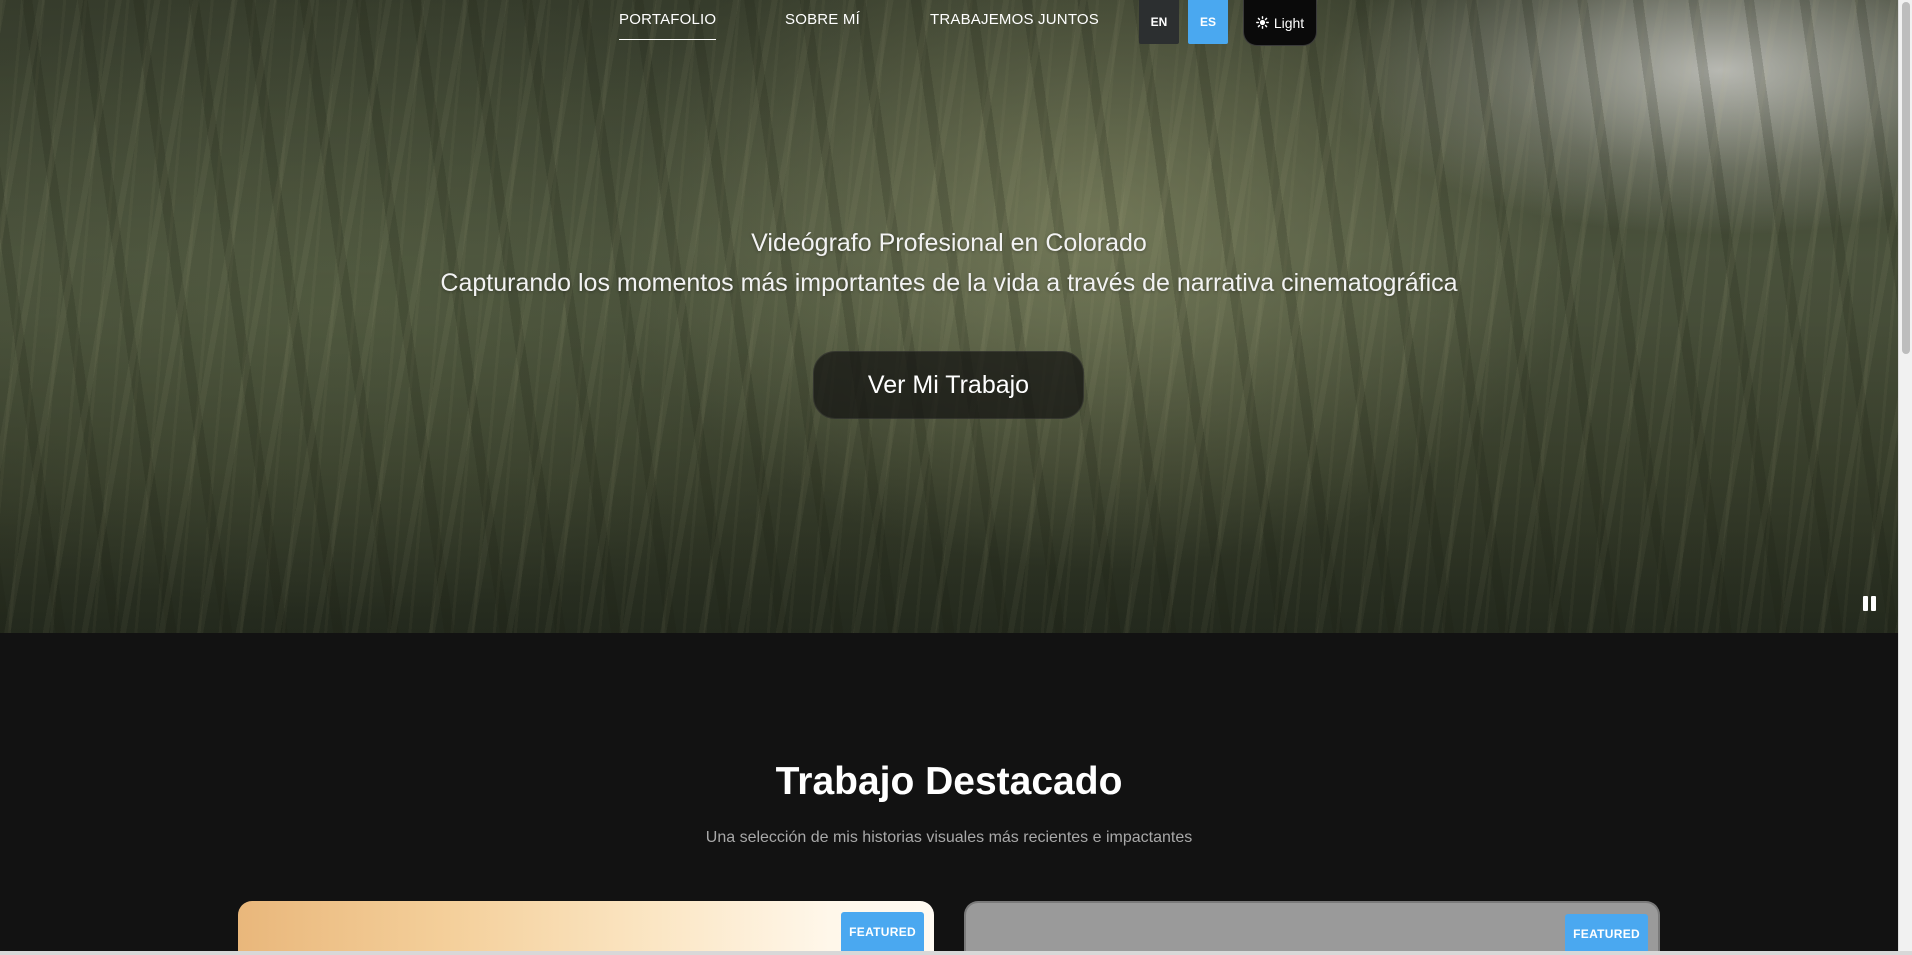  I want to click on page-scrollbar, so click(1905, 477).